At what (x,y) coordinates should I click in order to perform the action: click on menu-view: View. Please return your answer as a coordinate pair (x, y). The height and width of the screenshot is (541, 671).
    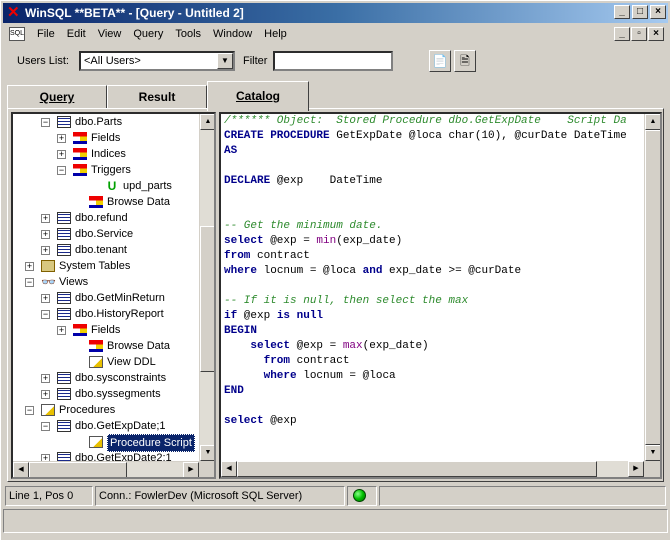
    Looking at the image, I should click on (110, 34).